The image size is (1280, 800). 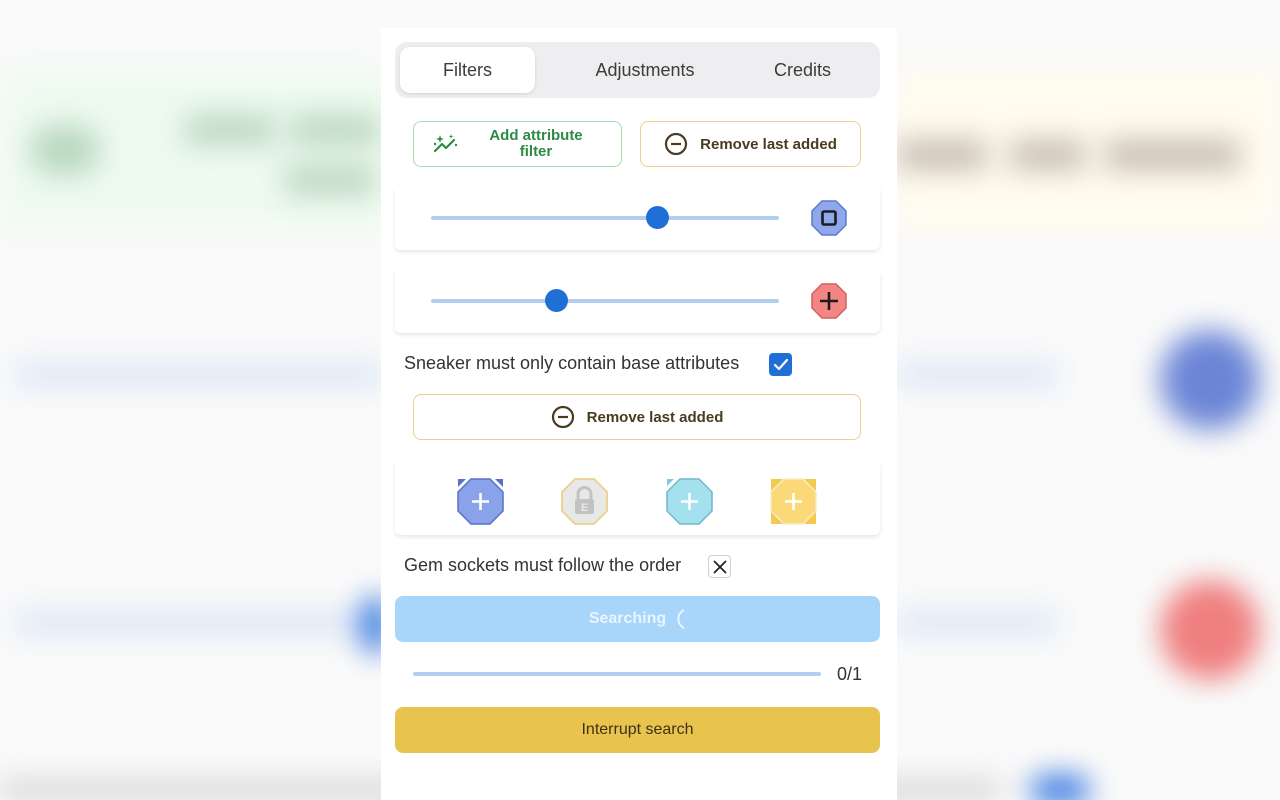 I want to click on spinner-icon, so click(x=680, y=619).